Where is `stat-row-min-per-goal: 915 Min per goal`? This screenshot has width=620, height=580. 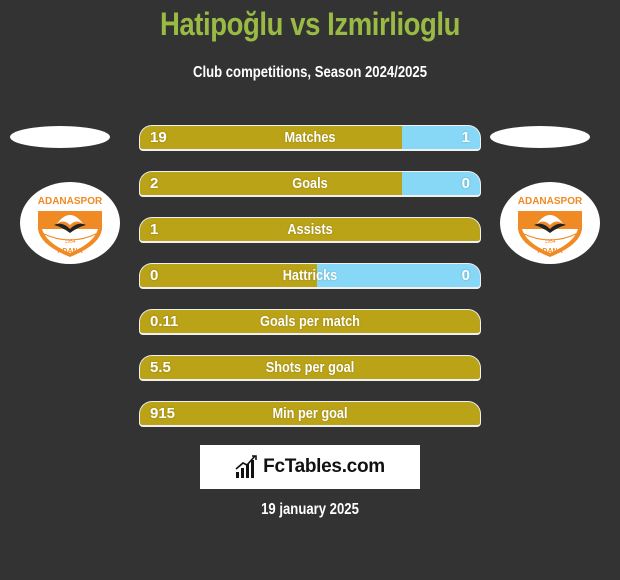 stat-row-min-per-goal: 915 Min per goal is located at coordinates (310, 414).